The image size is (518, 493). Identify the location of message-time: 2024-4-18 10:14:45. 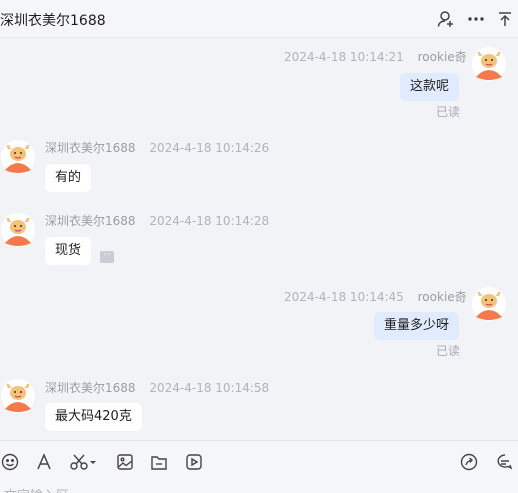
(344, 297).